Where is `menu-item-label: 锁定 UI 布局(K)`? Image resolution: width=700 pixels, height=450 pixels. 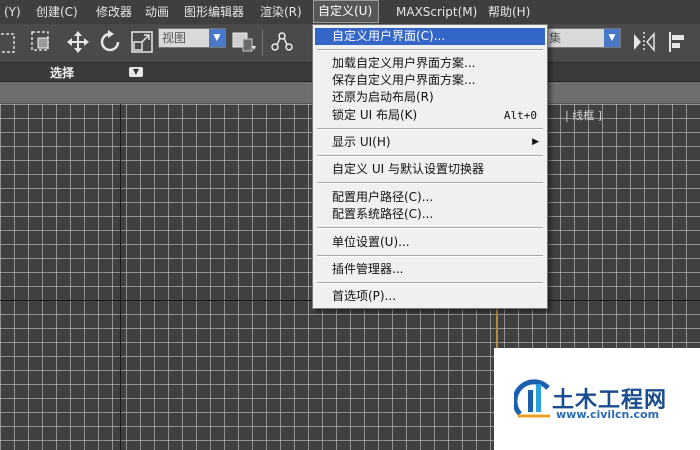
menu-item-label: 锁定 UI 布局(K) is located at coordinates (375, 115).